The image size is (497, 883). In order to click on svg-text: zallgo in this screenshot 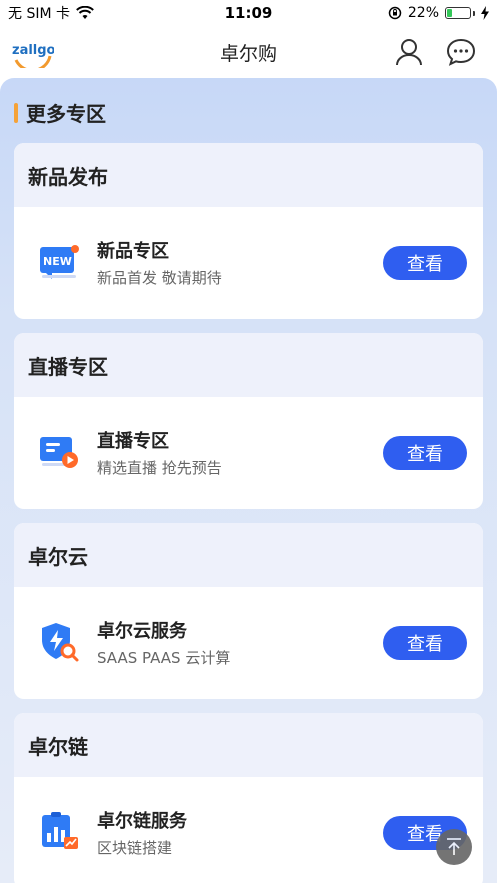, I will do `click(33, 50)`.